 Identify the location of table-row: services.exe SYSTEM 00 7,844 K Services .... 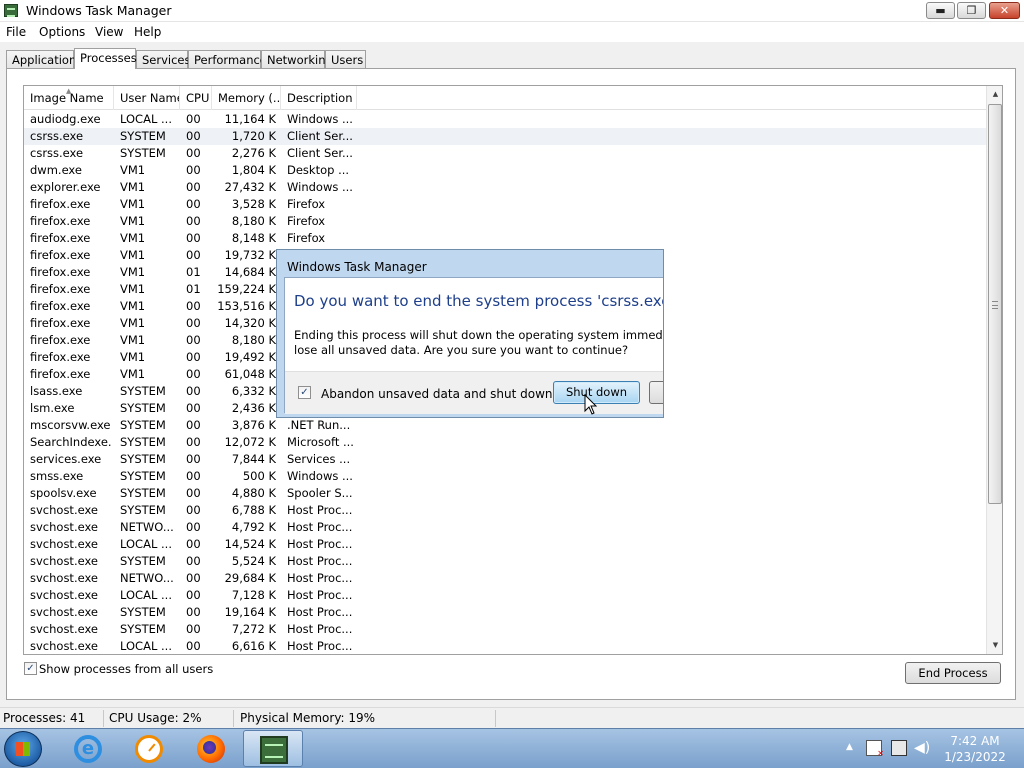
(505, 459).